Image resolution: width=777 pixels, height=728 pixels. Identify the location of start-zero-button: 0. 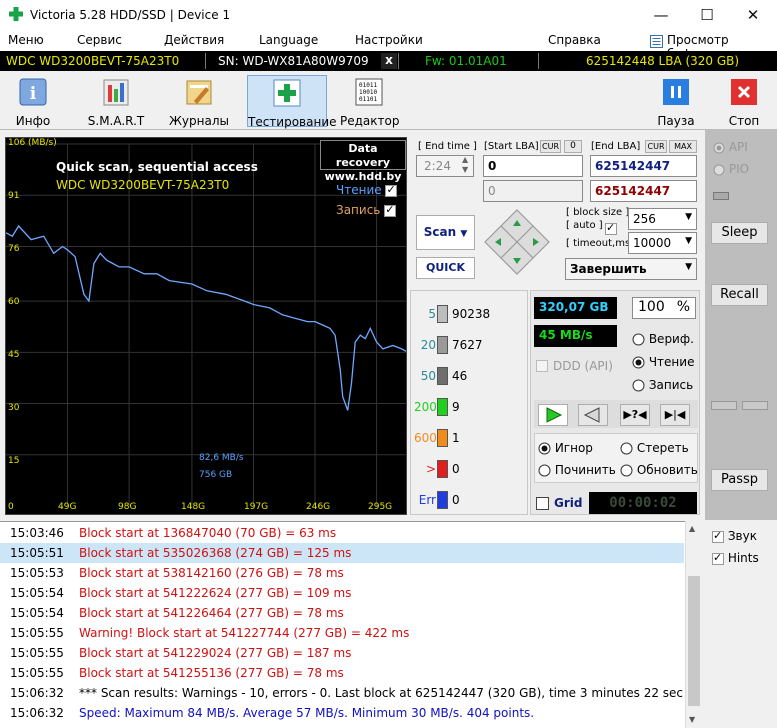
(573, 146).